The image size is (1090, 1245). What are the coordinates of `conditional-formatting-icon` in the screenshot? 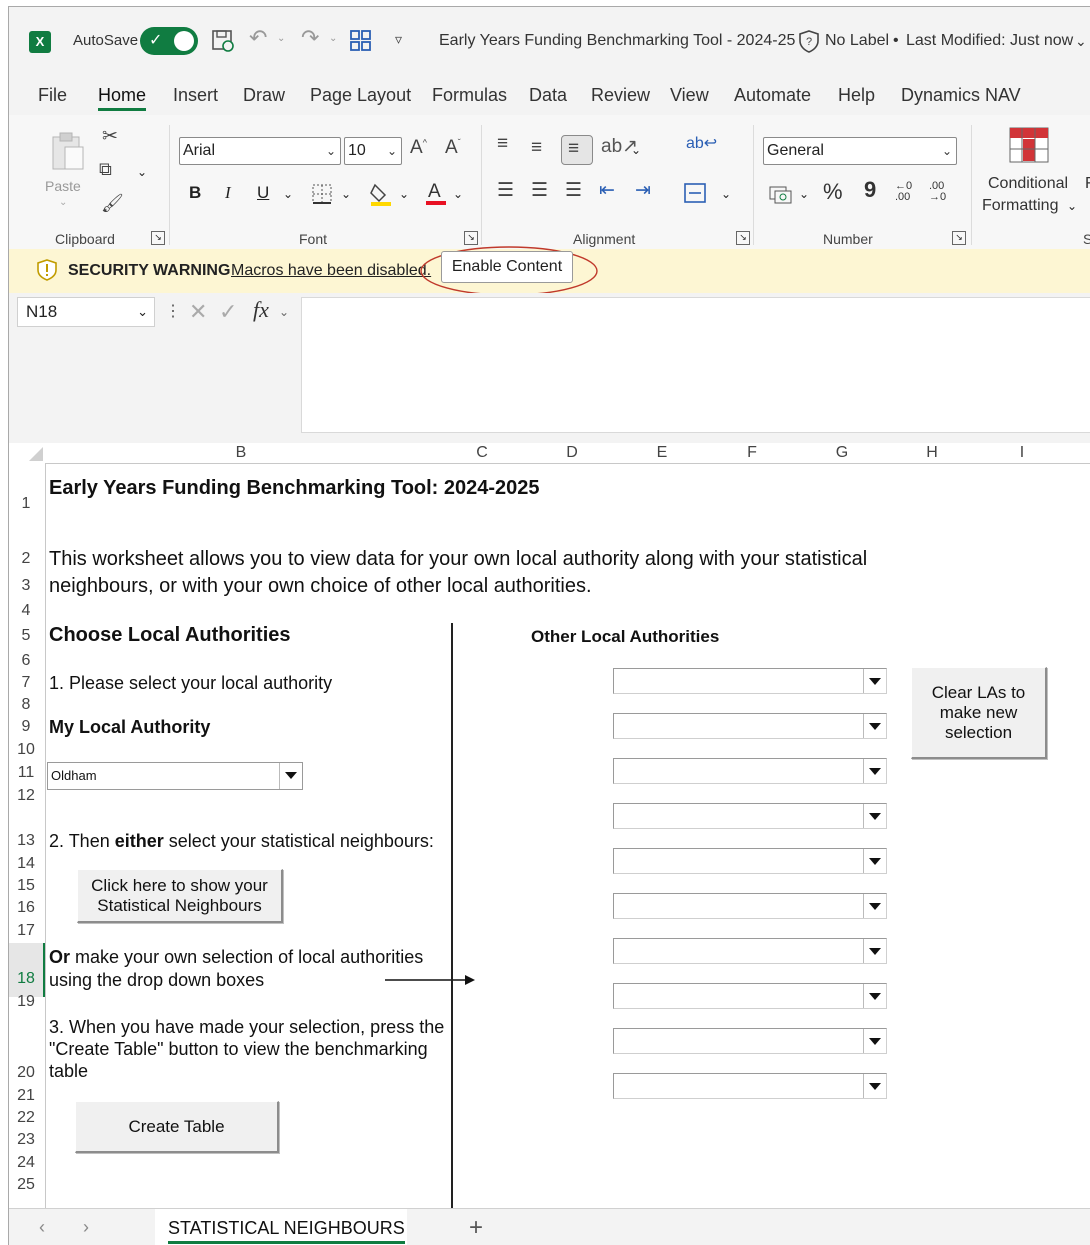 It's located at (1029, 145).